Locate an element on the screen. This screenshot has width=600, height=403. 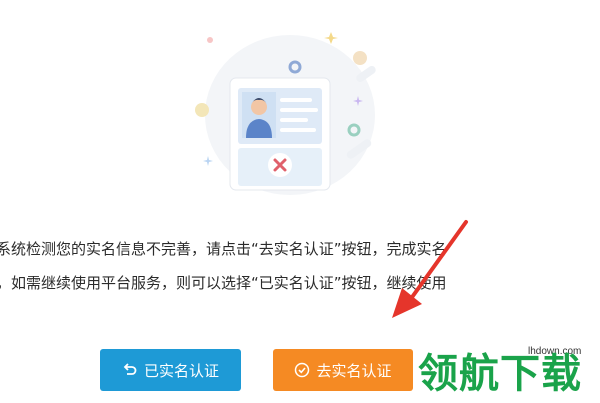
avatar-icon is located at coordinates (259, 107).